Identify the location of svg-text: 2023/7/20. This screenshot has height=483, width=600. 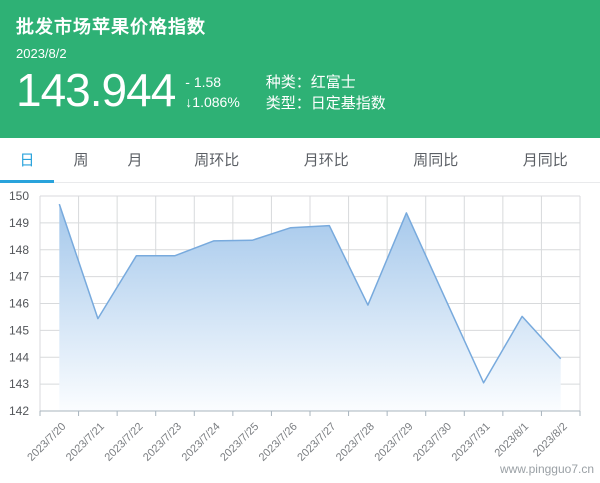
(46, 442).